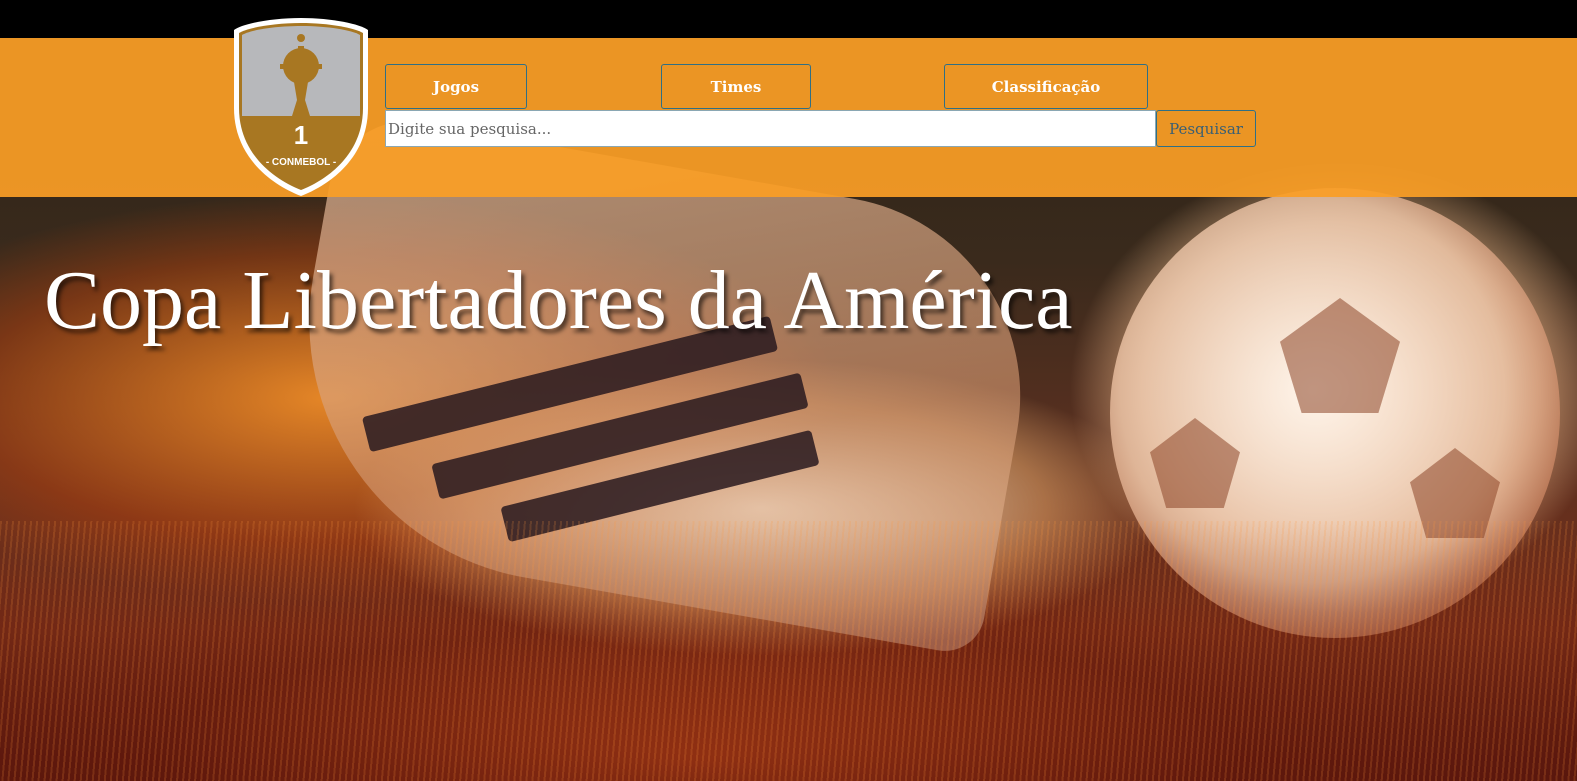 This screenshot has height=781, width=1577. What do you see at coordinates (301, 162) in the screenshot?
I see `logo-label: - CONMEBOL -` at bounding box center [301, 162].